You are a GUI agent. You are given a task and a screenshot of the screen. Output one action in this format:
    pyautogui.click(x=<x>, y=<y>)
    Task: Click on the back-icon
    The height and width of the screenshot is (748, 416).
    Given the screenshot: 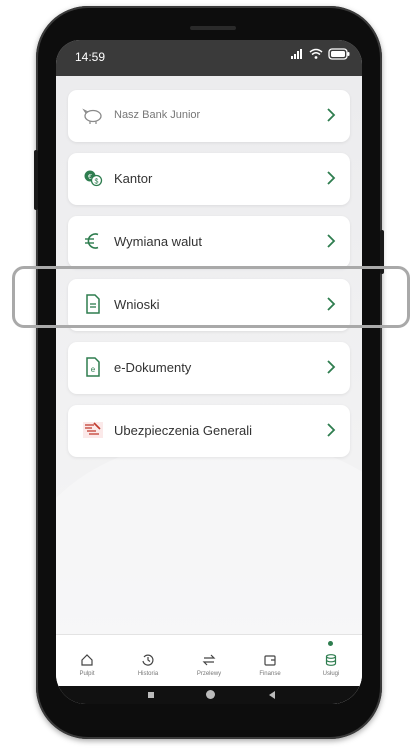 What is the action you would take?
    pyautogui.click(x=272, y=695)
    